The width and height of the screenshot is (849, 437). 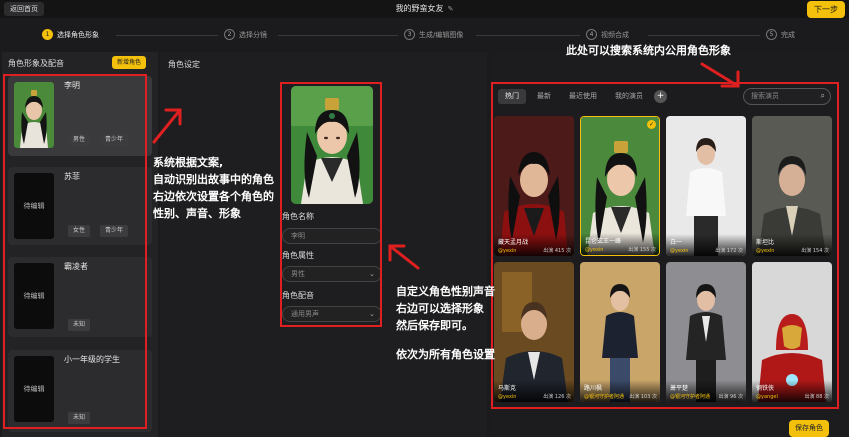 What do you see at coordinates (332, 236) in the screenshot?
I see `role-name-input: 李明` at bounding box center [332, 236].